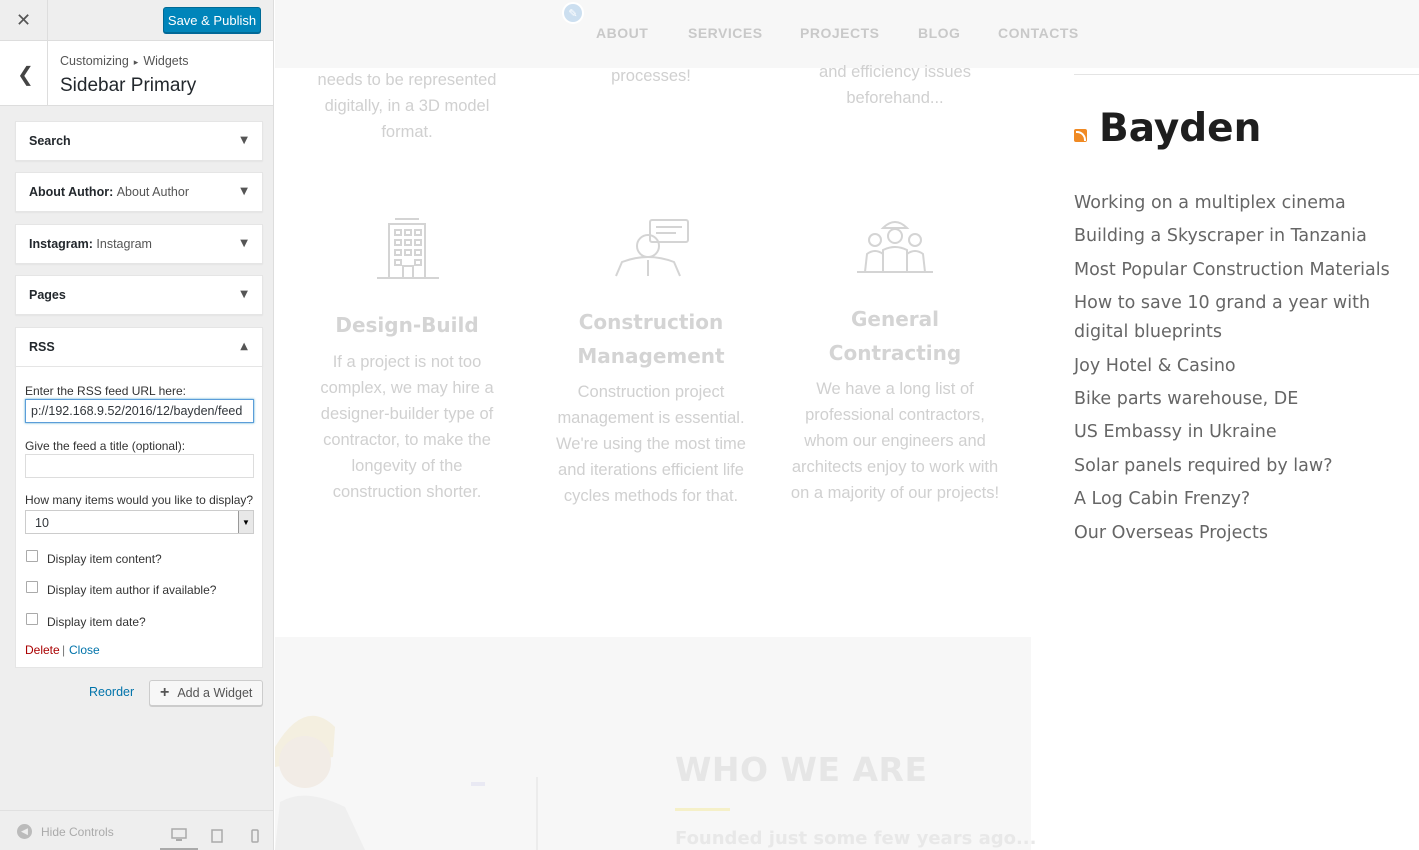  I want to click on close-customizer-button: ✕, so click(24, 20).